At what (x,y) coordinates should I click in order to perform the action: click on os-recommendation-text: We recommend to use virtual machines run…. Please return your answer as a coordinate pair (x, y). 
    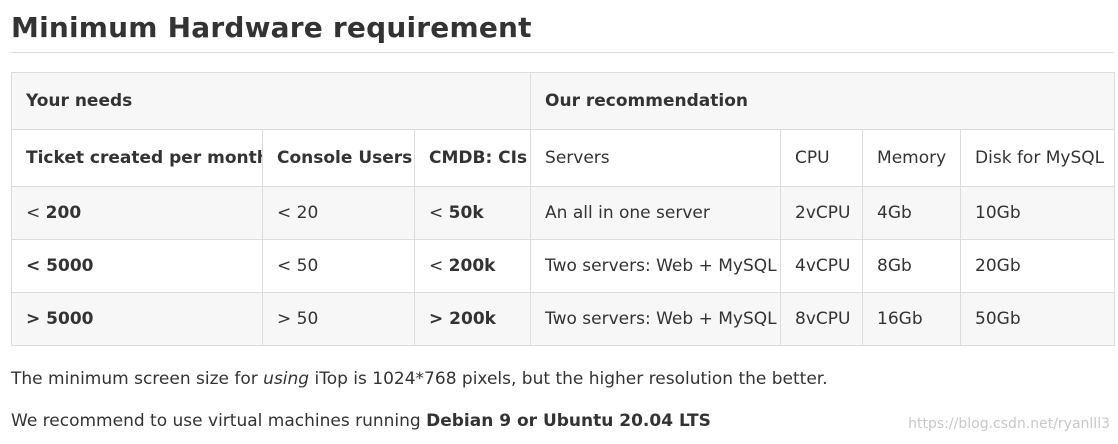
    Looking at the image, I should click on (219, 421).